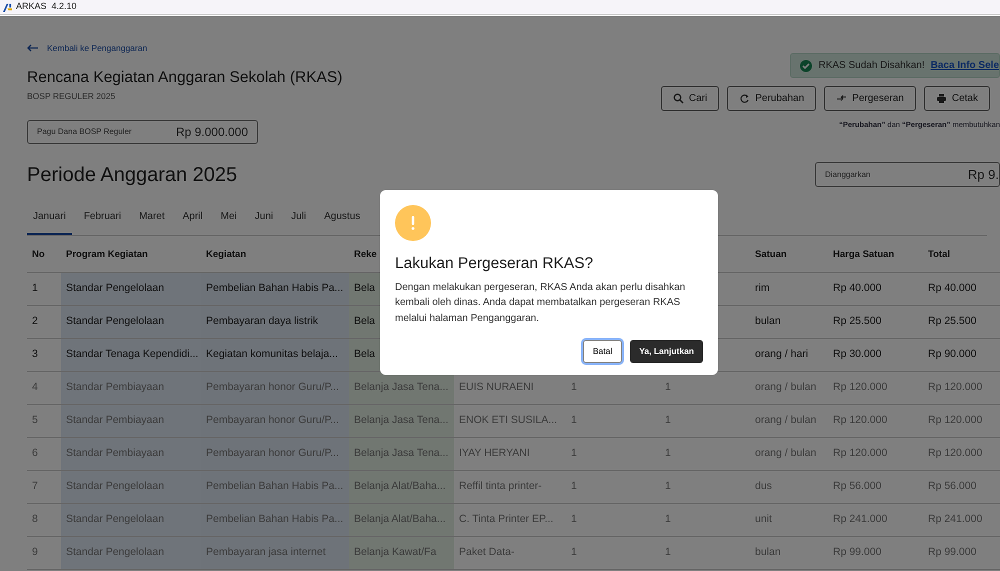  Describe the element at coordinates (342, 218) in the screenshot. I see `month-tab: Agustus` at that location.